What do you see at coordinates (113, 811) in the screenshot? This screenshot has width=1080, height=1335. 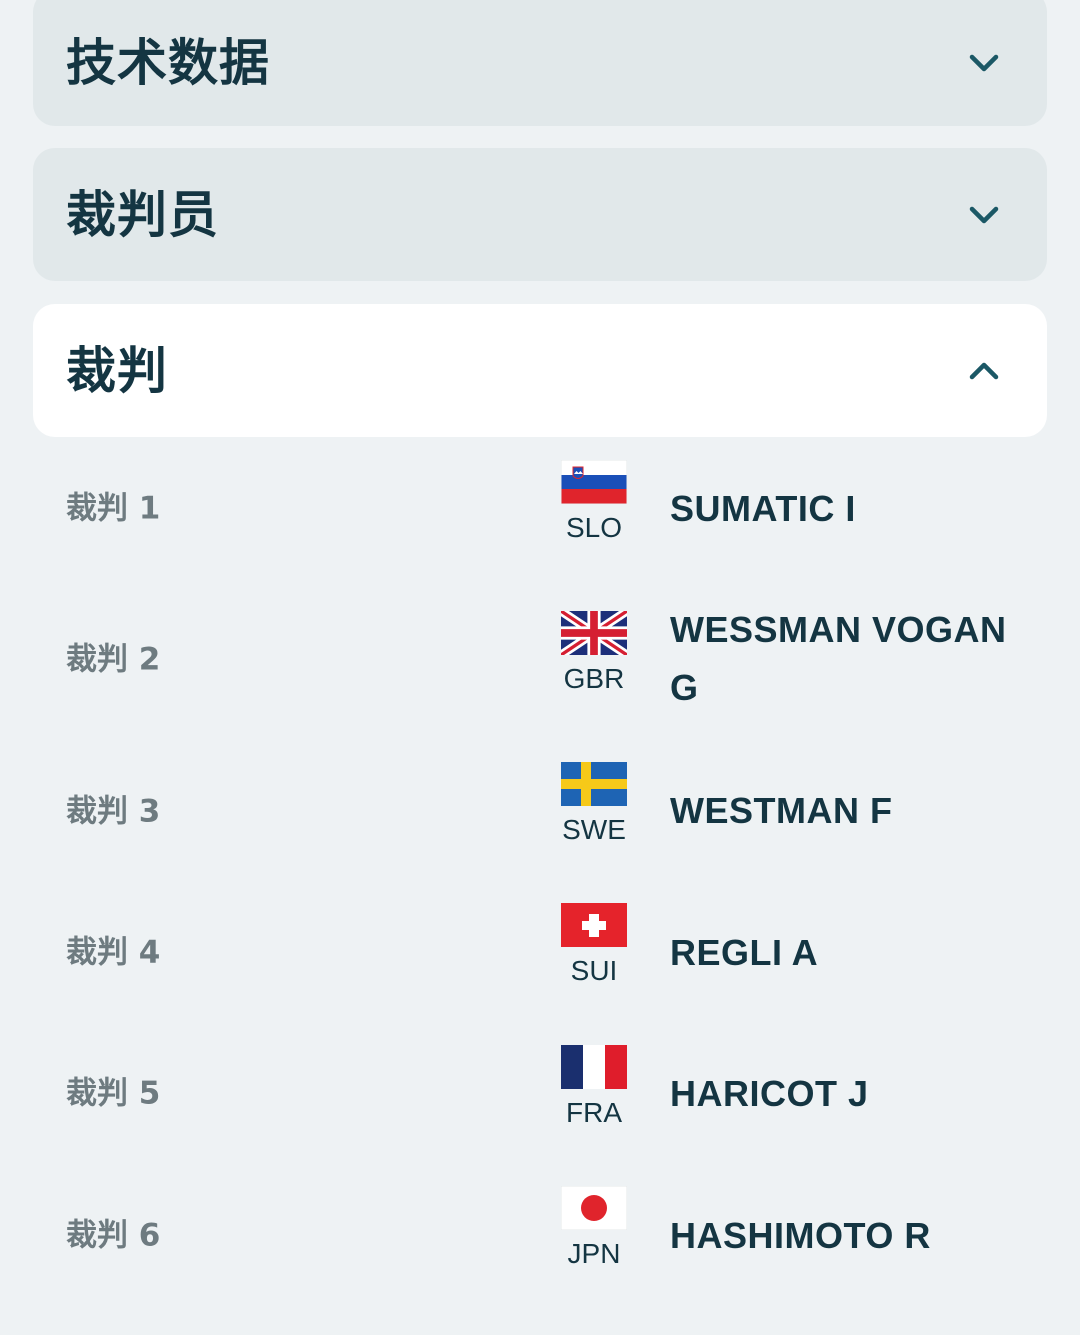 I see `judge-label: 裁判 3` at bounding box center [113, 811].